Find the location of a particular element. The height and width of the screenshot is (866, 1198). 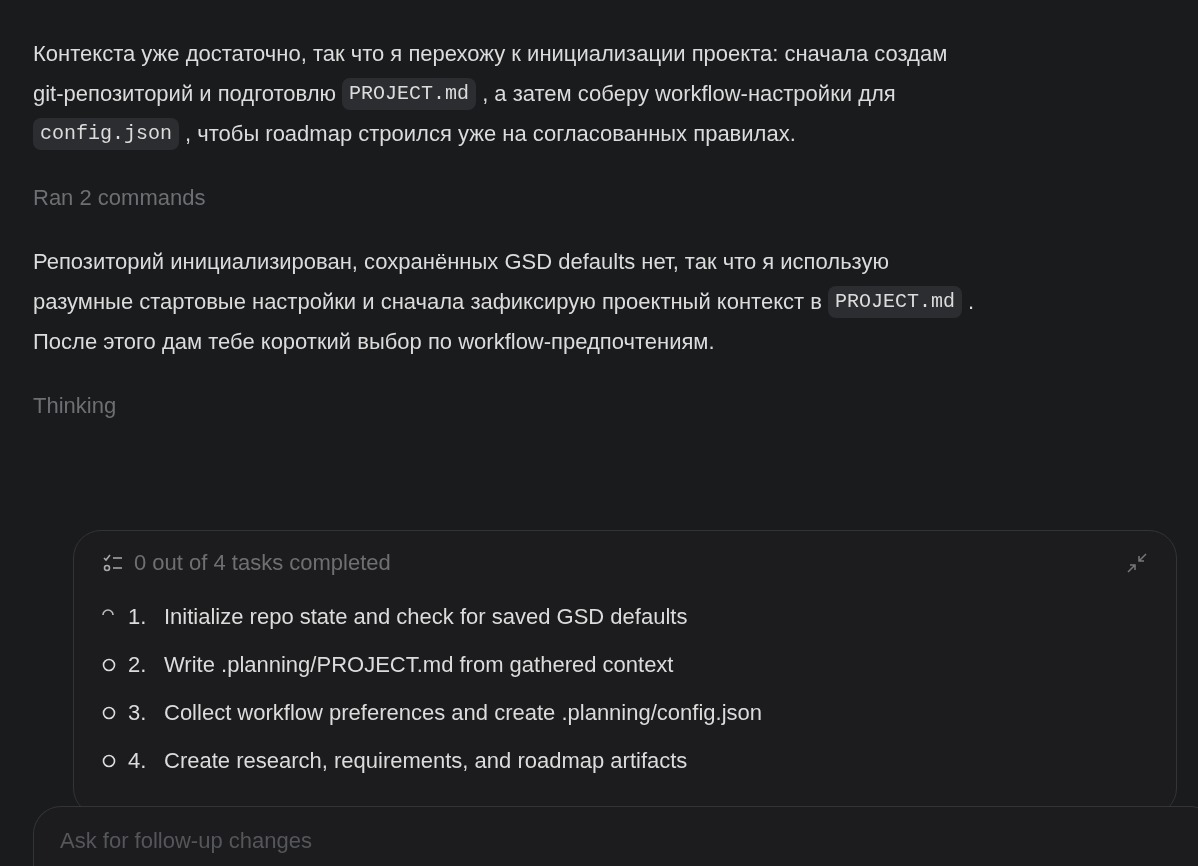

checklist-icon is located at coordinates (113, 563).